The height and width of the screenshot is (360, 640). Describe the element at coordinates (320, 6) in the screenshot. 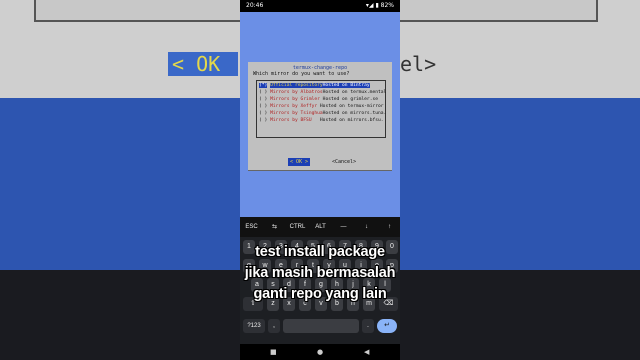

I see `status-bar: 20:46 ▾◢ ▮ 82%` at that location.